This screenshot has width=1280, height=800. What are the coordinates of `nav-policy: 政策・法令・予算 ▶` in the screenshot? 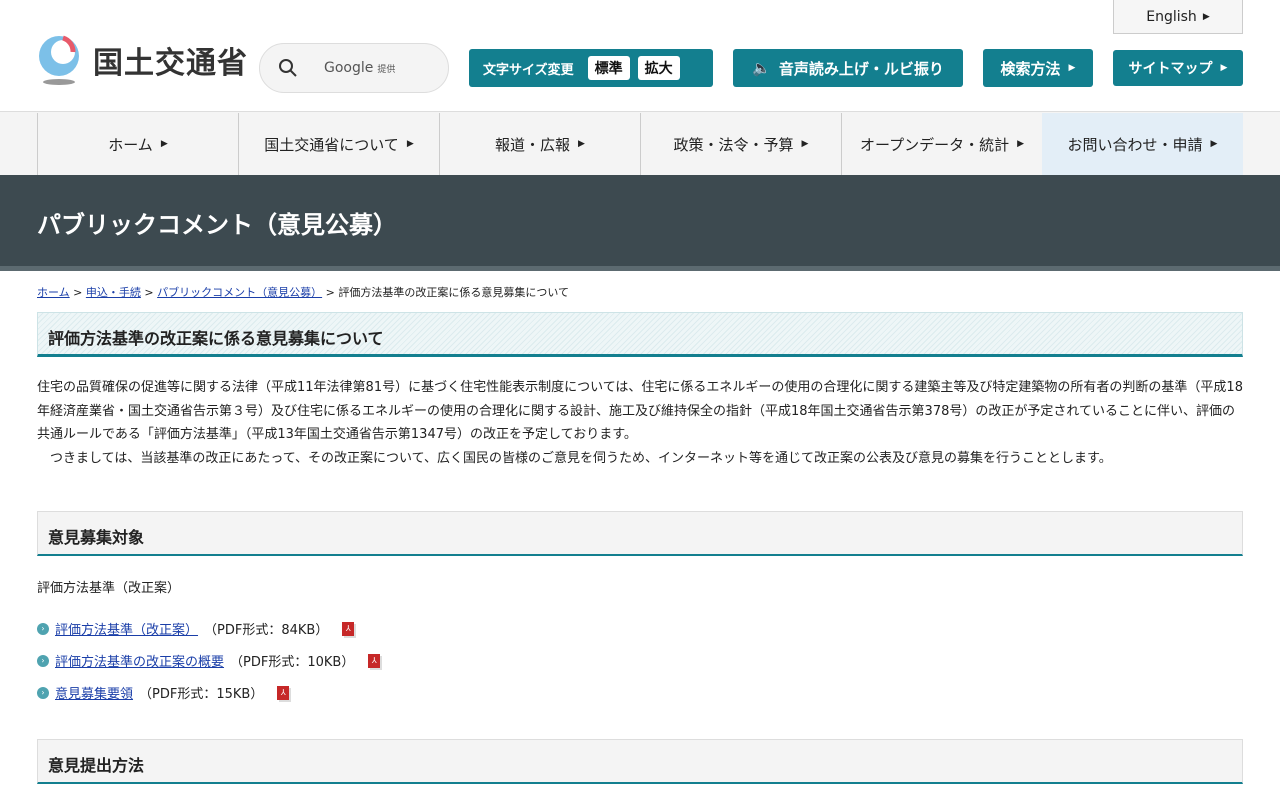 It's located at (740, 144).